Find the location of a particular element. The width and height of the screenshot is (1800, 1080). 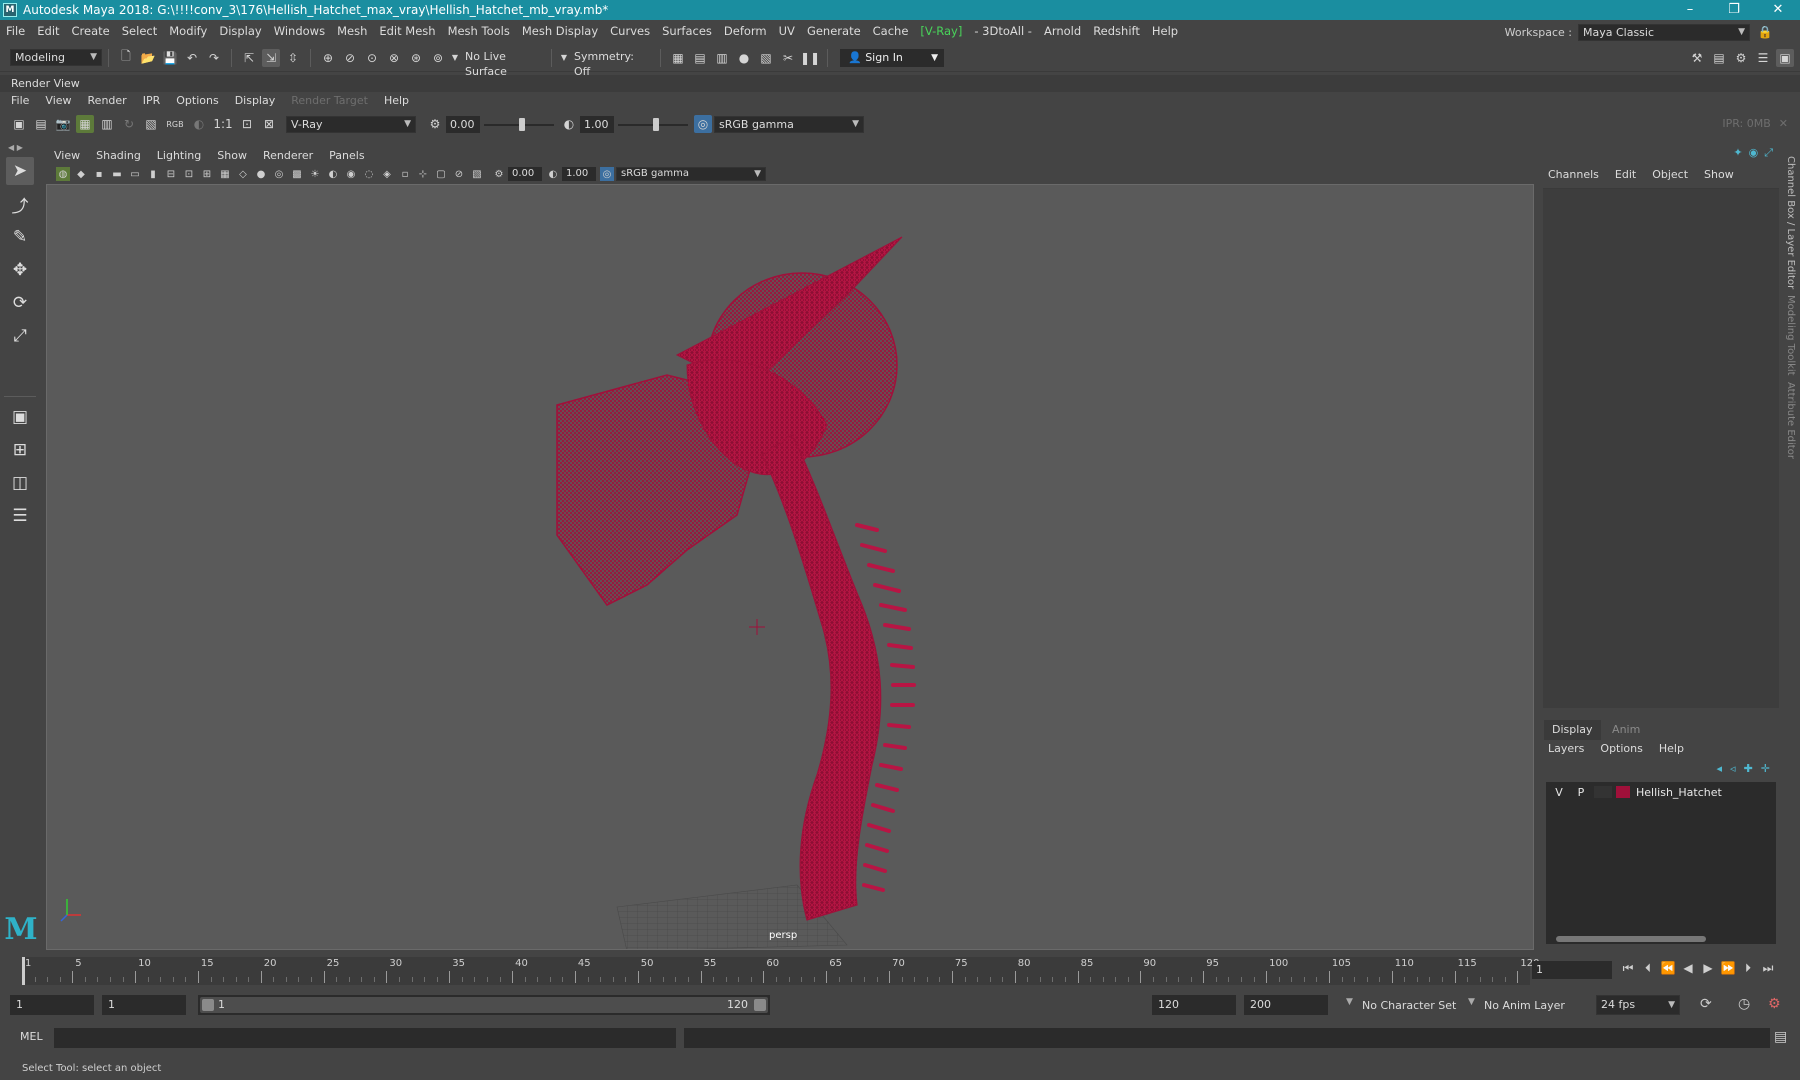

menu-vray: [V-Ray] is located at coordinates (941, 31).